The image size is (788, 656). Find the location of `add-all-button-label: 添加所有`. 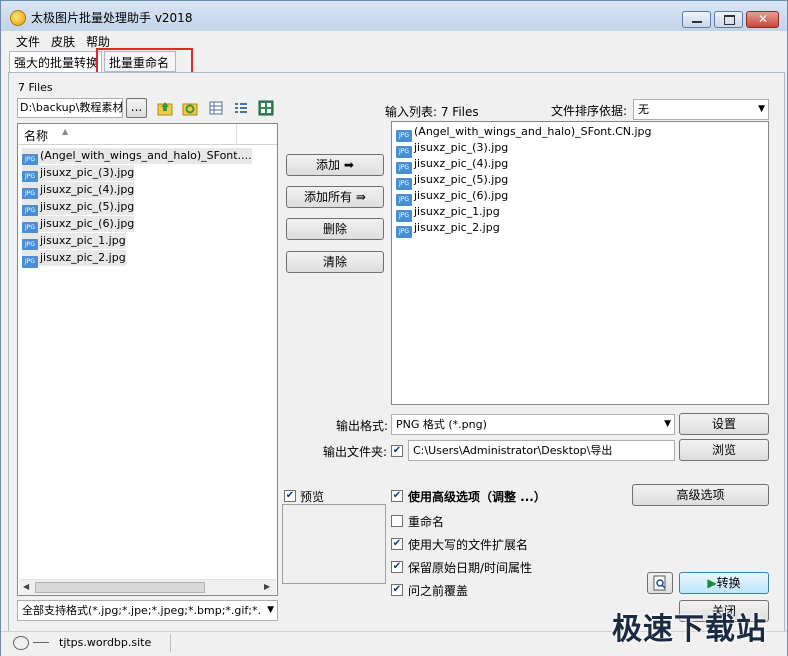

add-all-button-label: 添加所有 is located at coordinates (328, 197).